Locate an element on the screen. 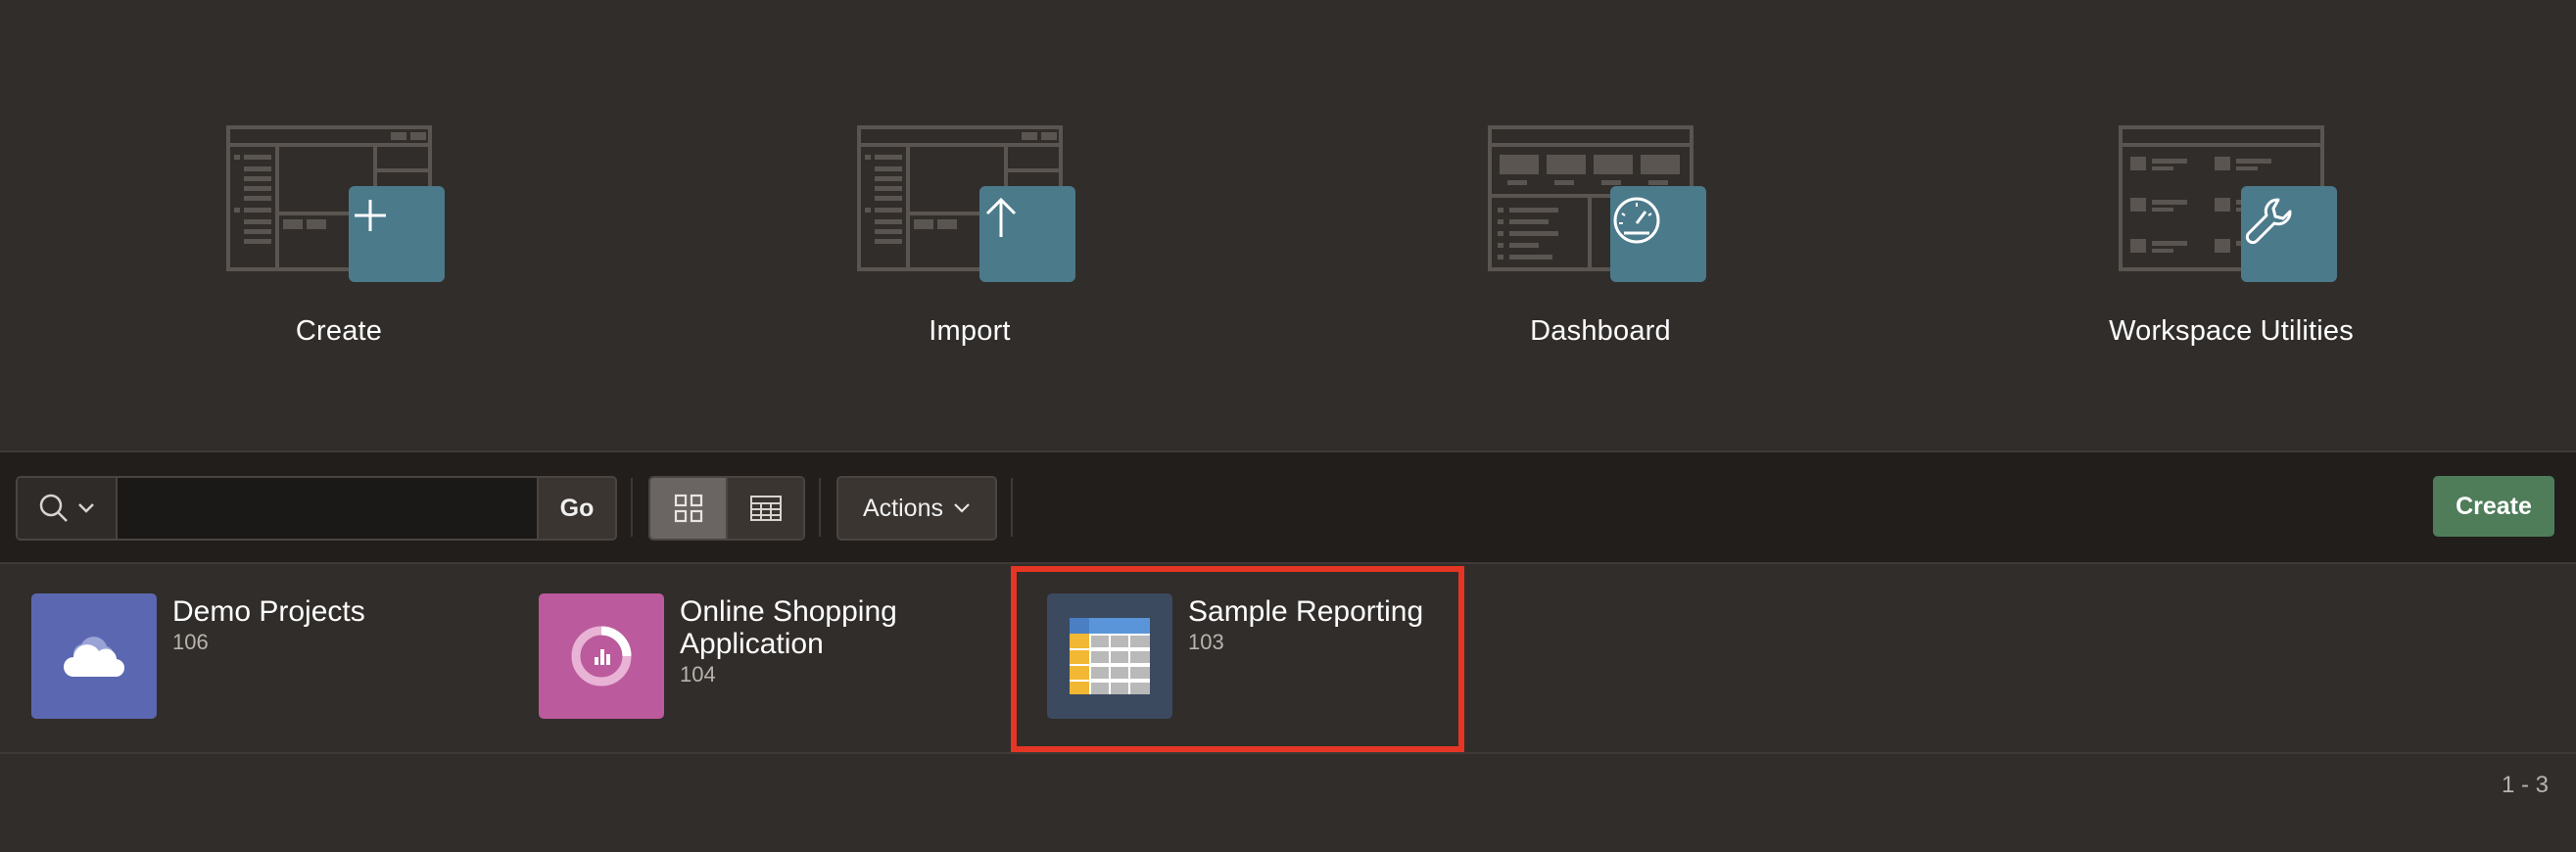 The width and height of the screenshot is (2576, 852). create-illustration is located at coordinates (339, 201).